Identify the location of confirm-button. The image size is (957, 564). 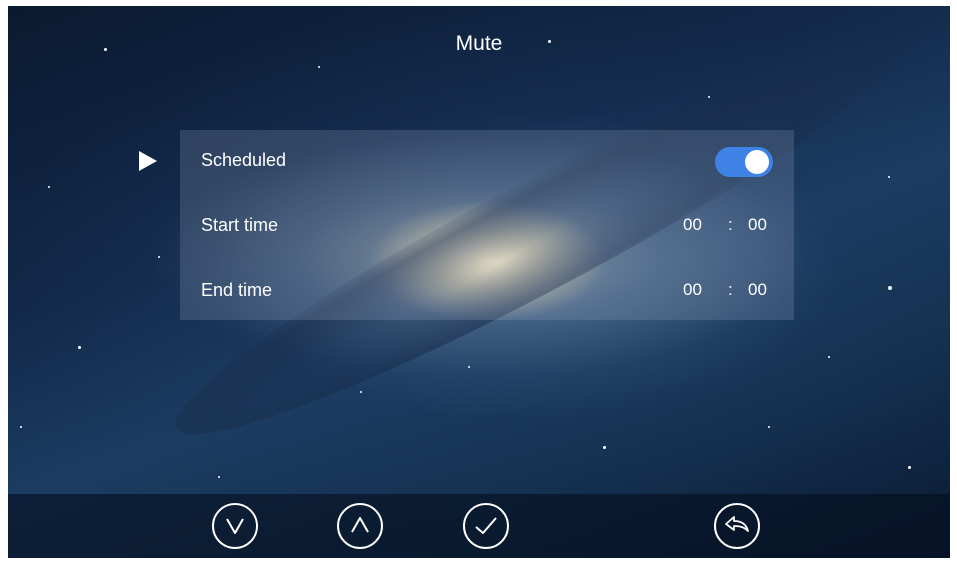
(486, 526).